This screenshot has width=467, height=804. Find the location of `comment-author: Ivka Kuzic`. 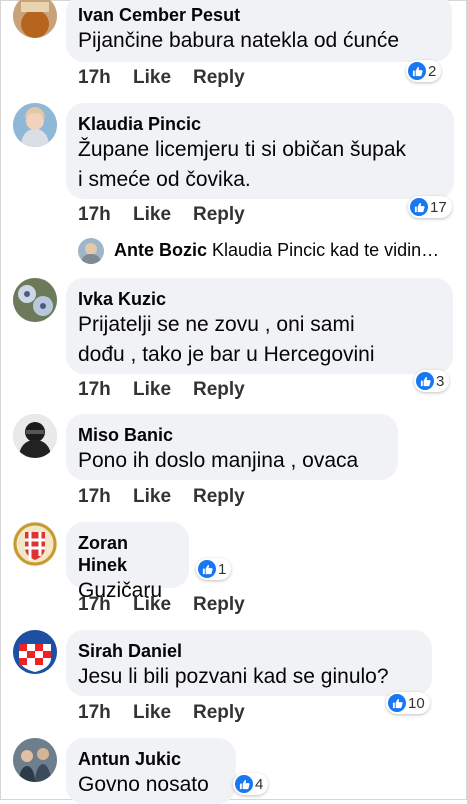

comment-author: Ivka Kuzic is located at coordinates (258, 299).